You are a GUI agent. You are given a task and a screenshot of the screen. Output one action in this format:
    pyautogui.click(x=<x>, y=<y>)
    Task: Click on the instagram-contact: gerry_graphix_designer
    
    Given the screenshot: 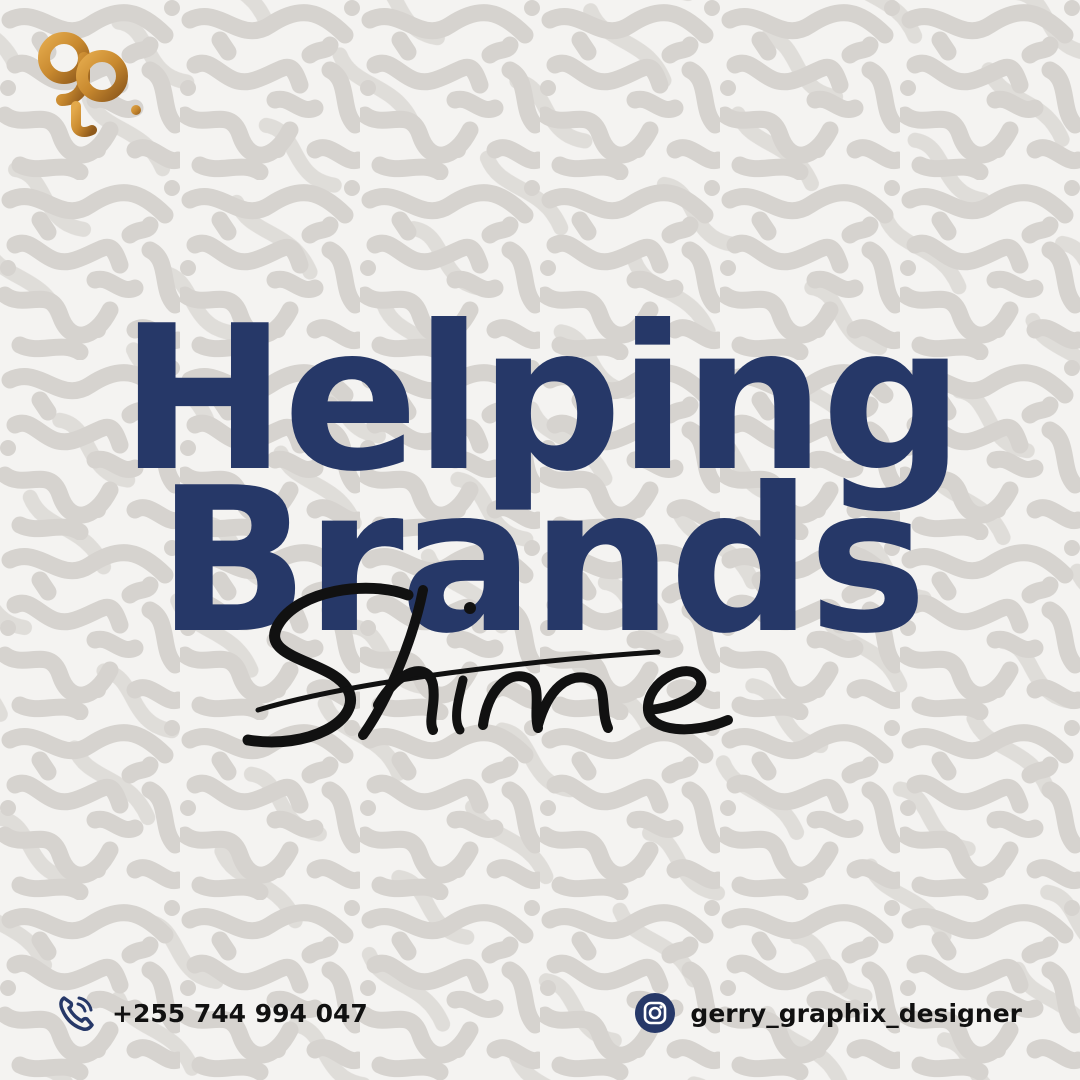 What is the action you would take?
    pyautogui.click(x=828, y=1013)
    